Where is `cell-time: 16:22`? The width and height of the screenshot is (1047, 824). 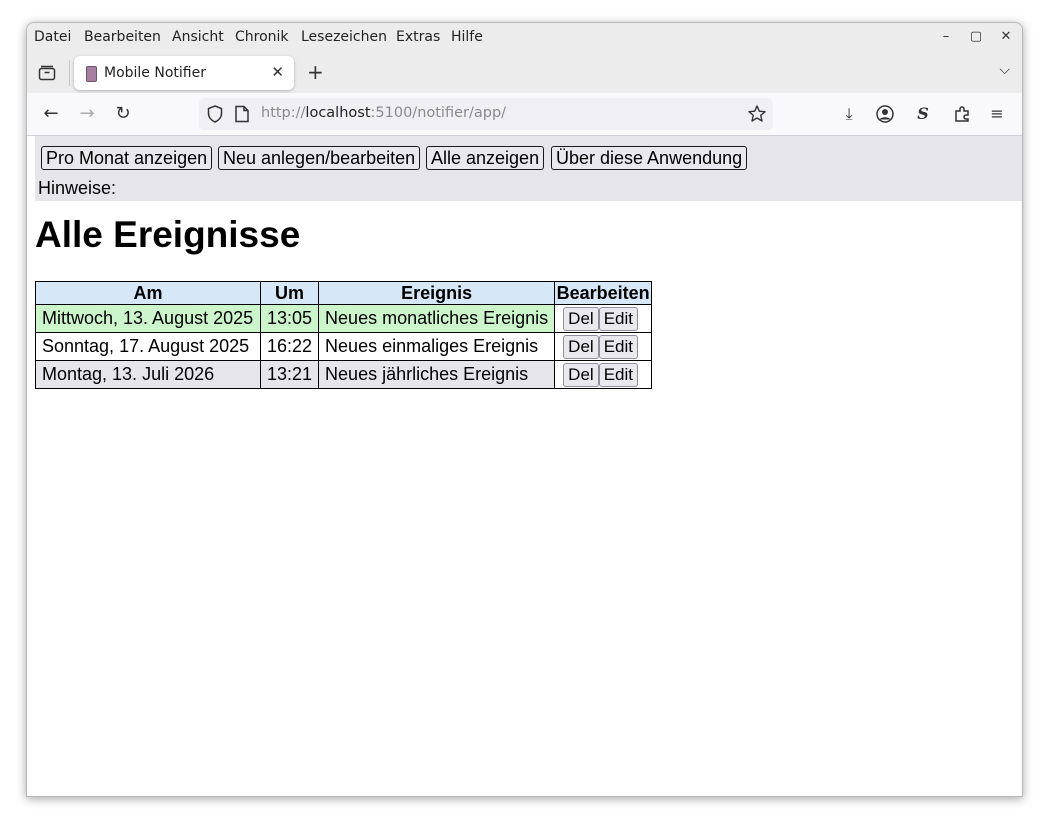
cell-time: 16:22 is located at coordinates (289, 346).